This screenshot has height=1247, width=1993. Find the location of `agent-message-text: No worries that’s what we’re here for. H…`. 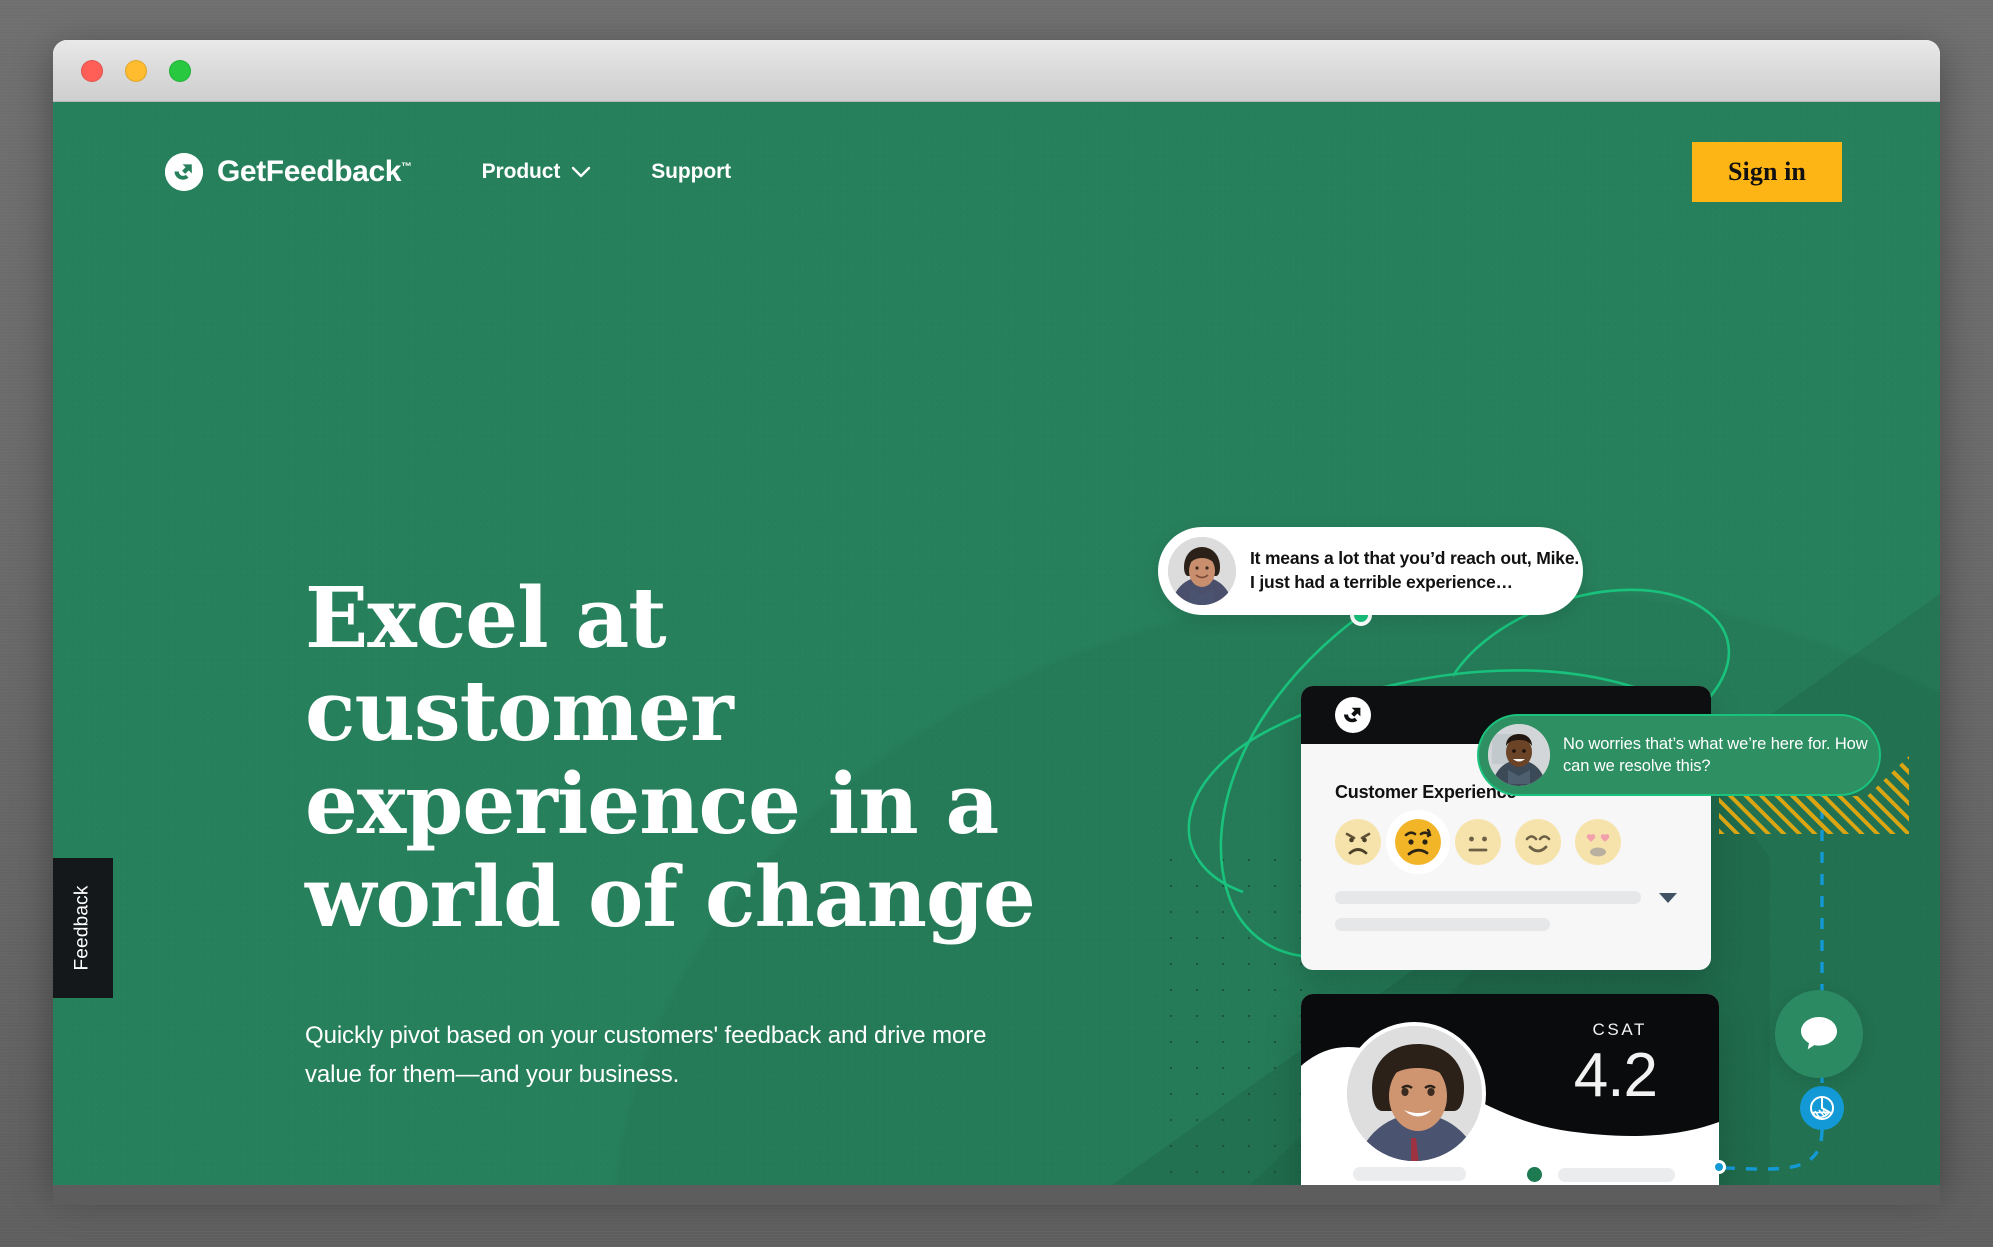

agent-message-text: No worries that’s what we’re here for. H… is located at coordinates (1715, 754).